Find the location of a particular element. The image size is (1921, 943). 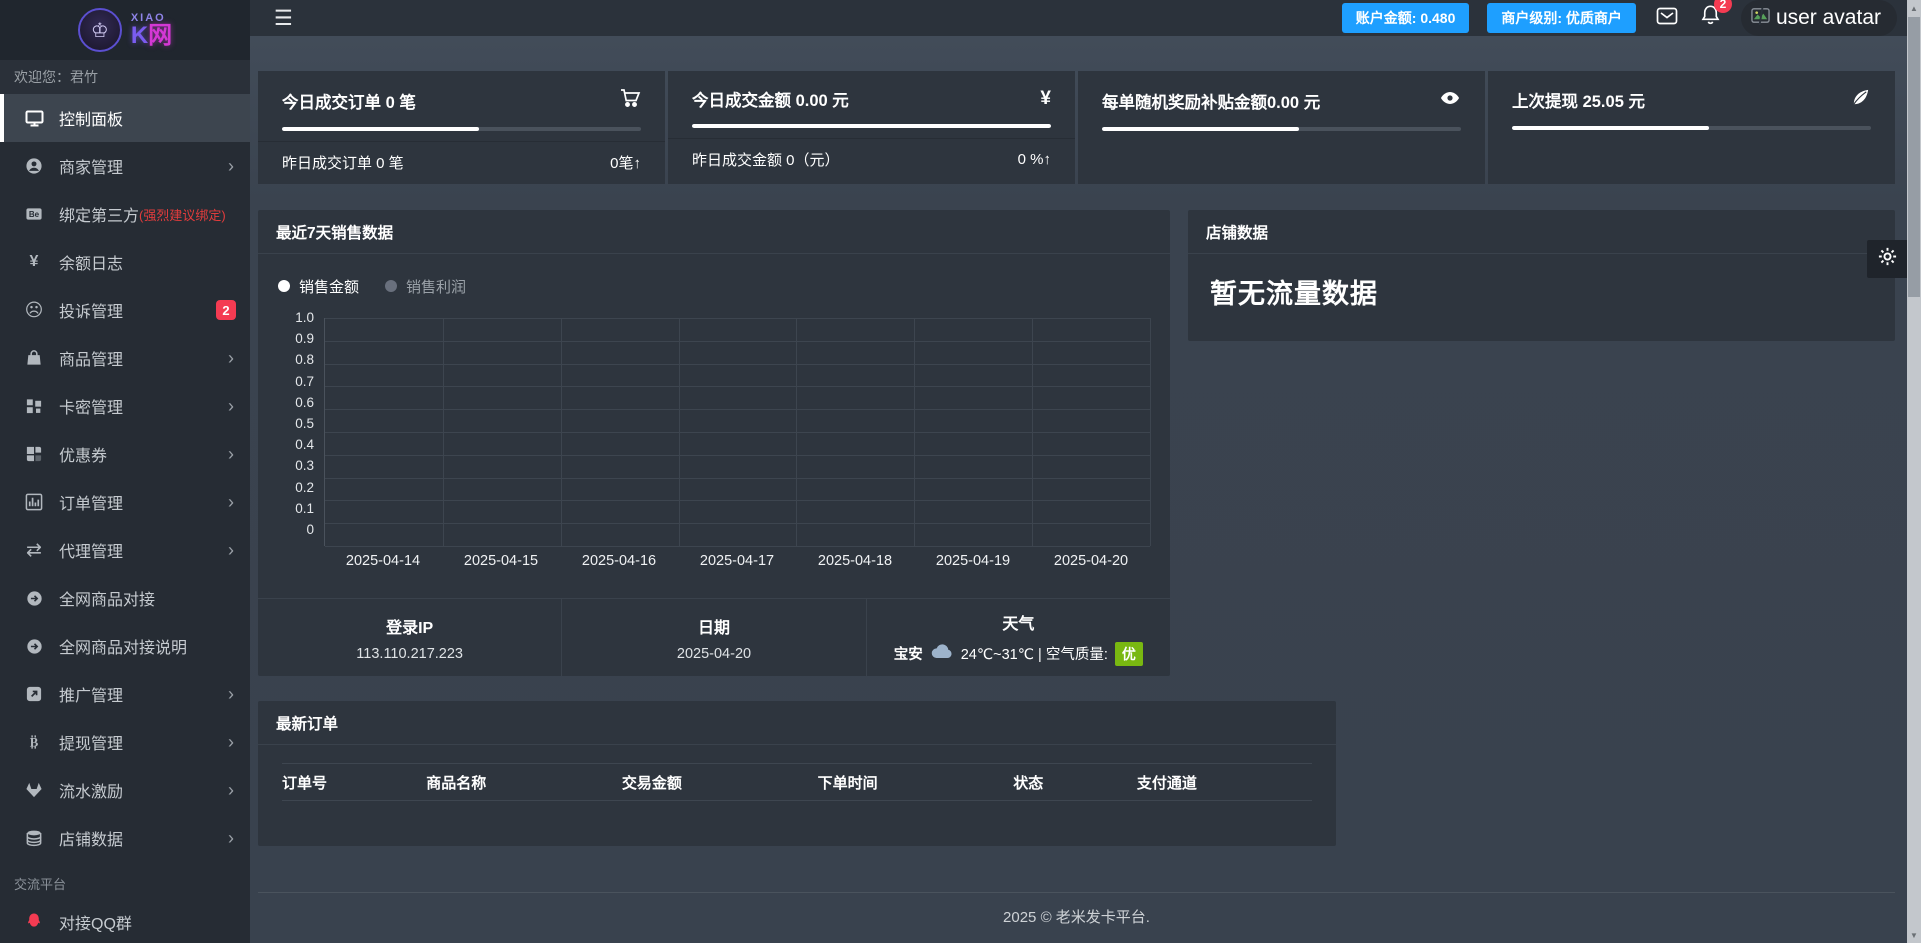

sidebar-item-merchant: 商家管理 › is located at coordinates (125, 166).